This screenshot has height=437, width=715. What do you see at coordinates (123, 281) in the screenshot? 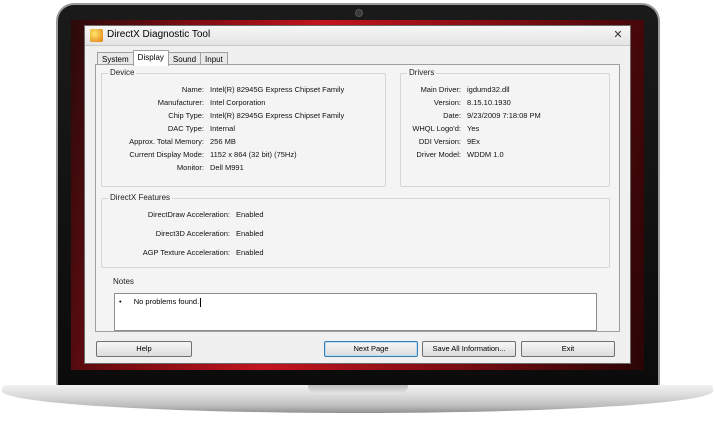
I see `notes-group-title: Notes` at bounding box center [123, 281].